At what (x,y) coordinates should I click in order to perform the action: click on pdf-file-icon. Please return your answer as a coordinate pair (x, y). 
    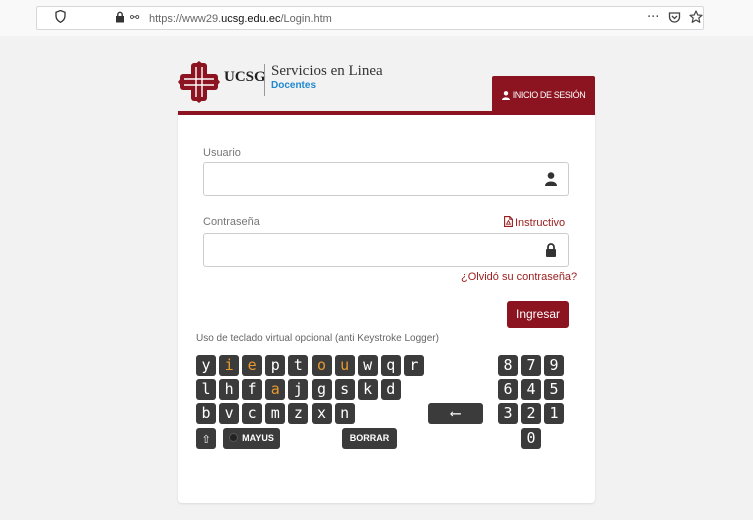
    Looking at the image, I should click on (508, 221).